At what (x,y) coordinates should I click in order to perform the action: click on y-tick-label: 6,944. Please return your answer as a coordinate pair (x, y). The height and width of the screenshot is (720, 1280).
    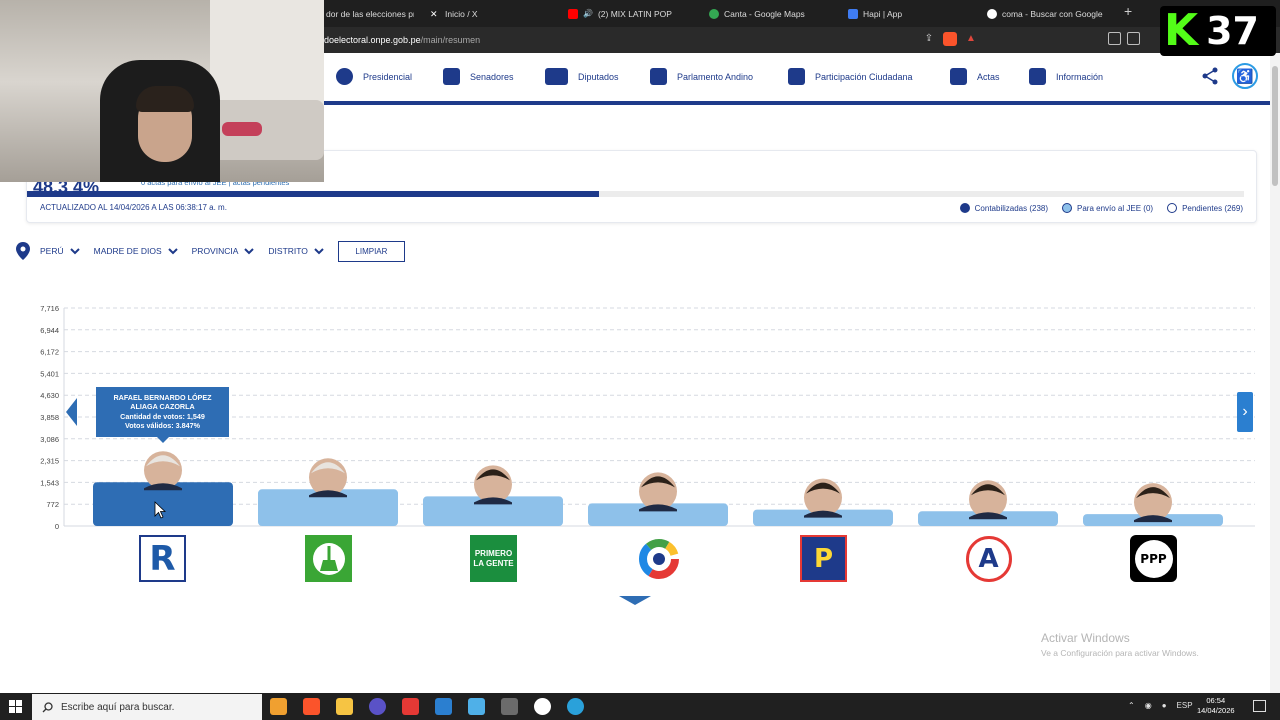
    Looking at the image, I should click on (49, 330).